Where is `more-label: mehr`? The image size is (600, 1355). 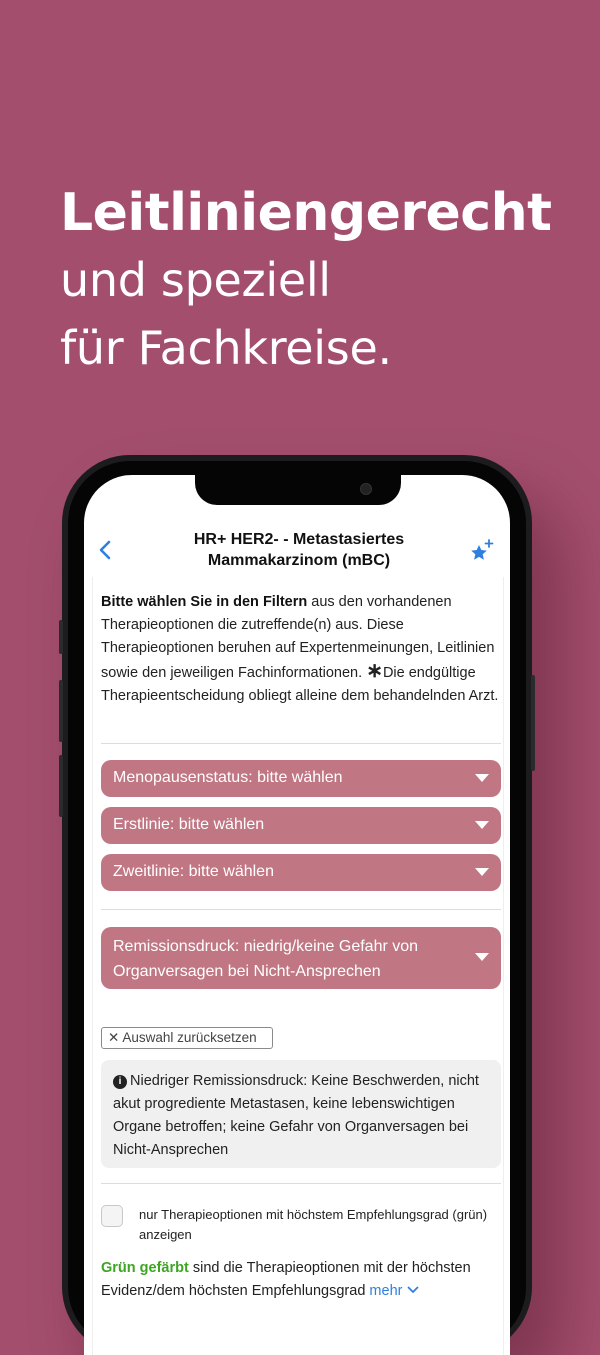
more-label: mehr is located at coordinates (386, 1291).